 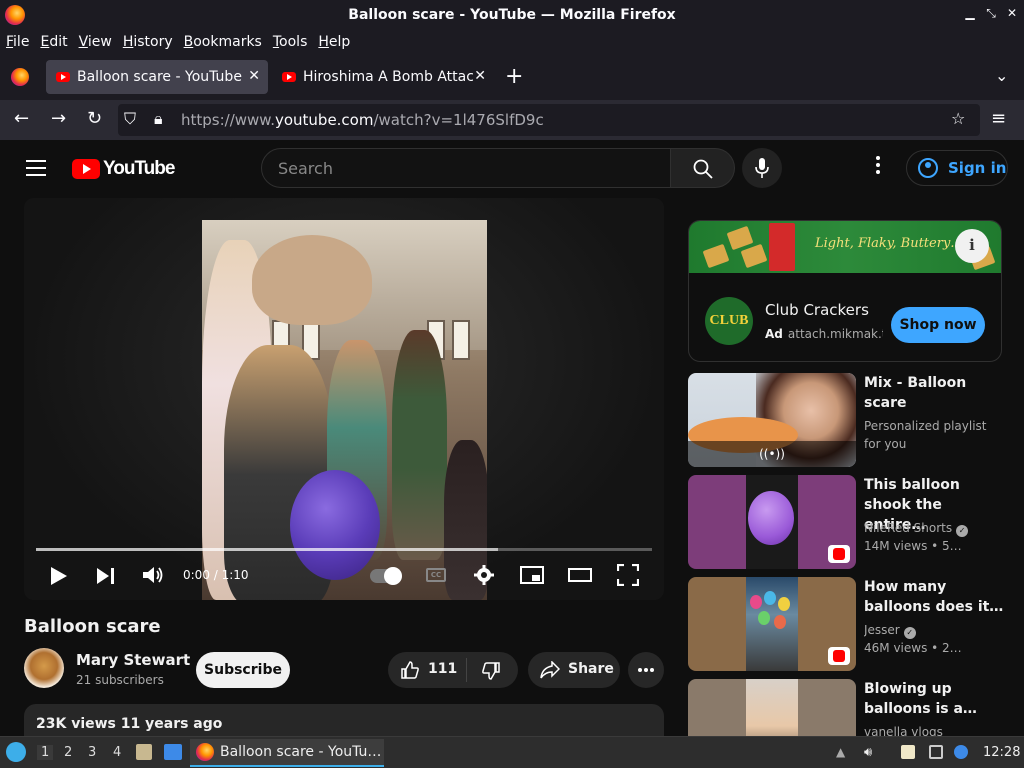 I want to click on youtube-logo: YouTube, so click(x=123, y=169).